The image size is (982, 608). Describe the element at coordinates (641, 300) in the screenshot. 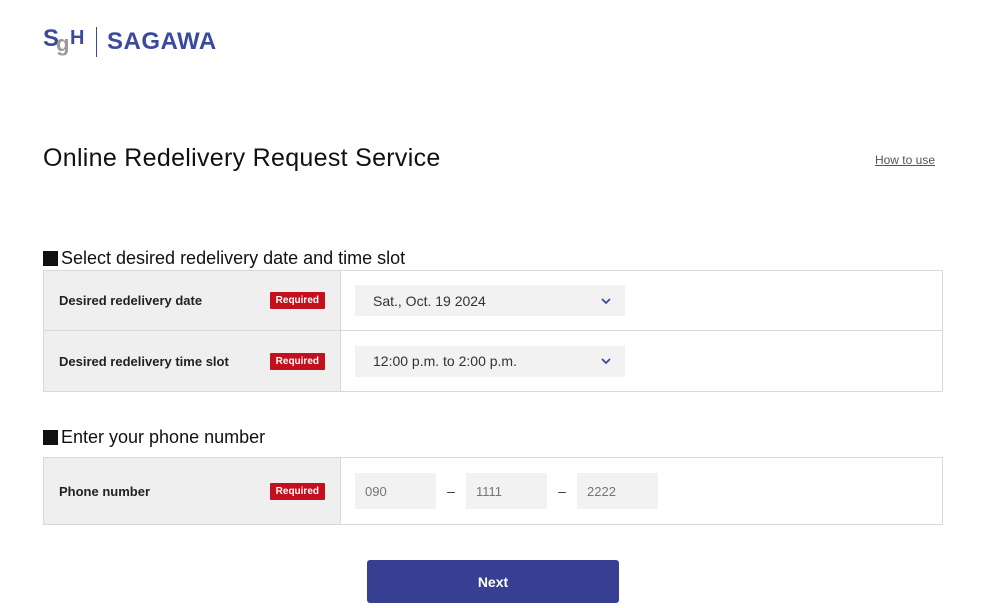

I see `date-value-cell: Sat., Oct. 19 2024` at that location.